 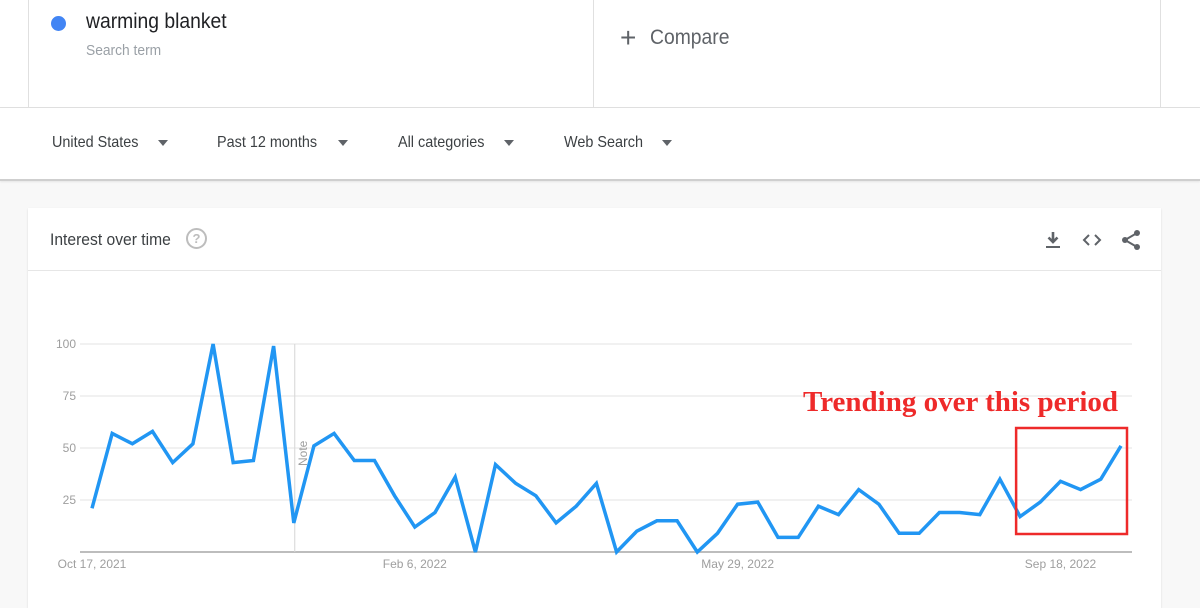 What do you see at coordinates (1071, 481) in the screenshot?
I see `highlight-box` at bounding box center [1071, 481].